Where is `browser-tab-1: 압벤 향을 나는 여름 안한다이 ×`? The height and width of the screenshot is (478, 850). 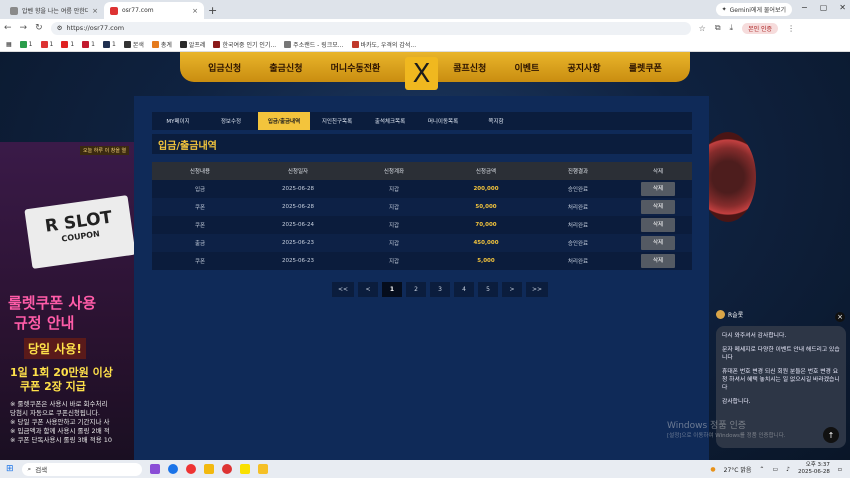
browser-tab-1: 압벤 향을 나는 여름 안한다이 × is located at coordinates (54, 10).